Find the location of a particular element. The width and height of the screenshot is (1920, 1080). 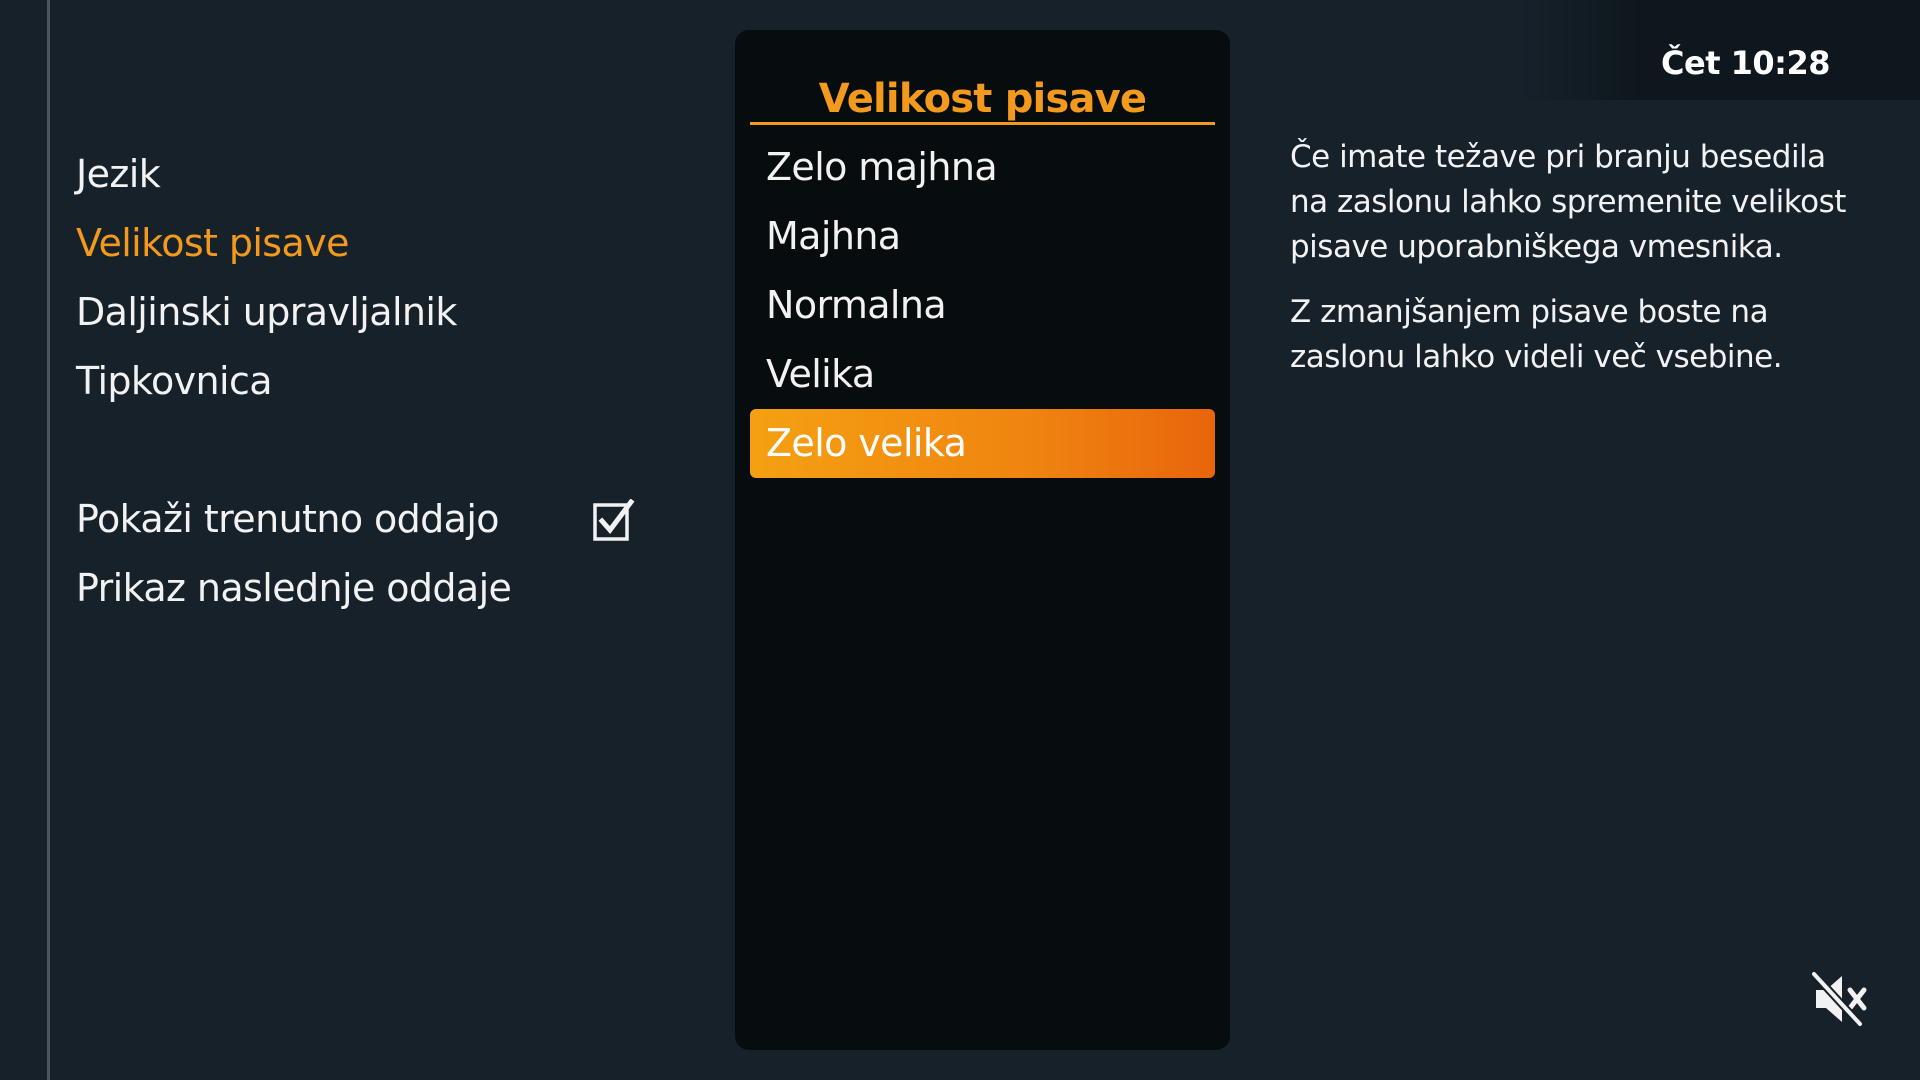

menu-item-jezik: Jezik is located at coordinates (366, 174).